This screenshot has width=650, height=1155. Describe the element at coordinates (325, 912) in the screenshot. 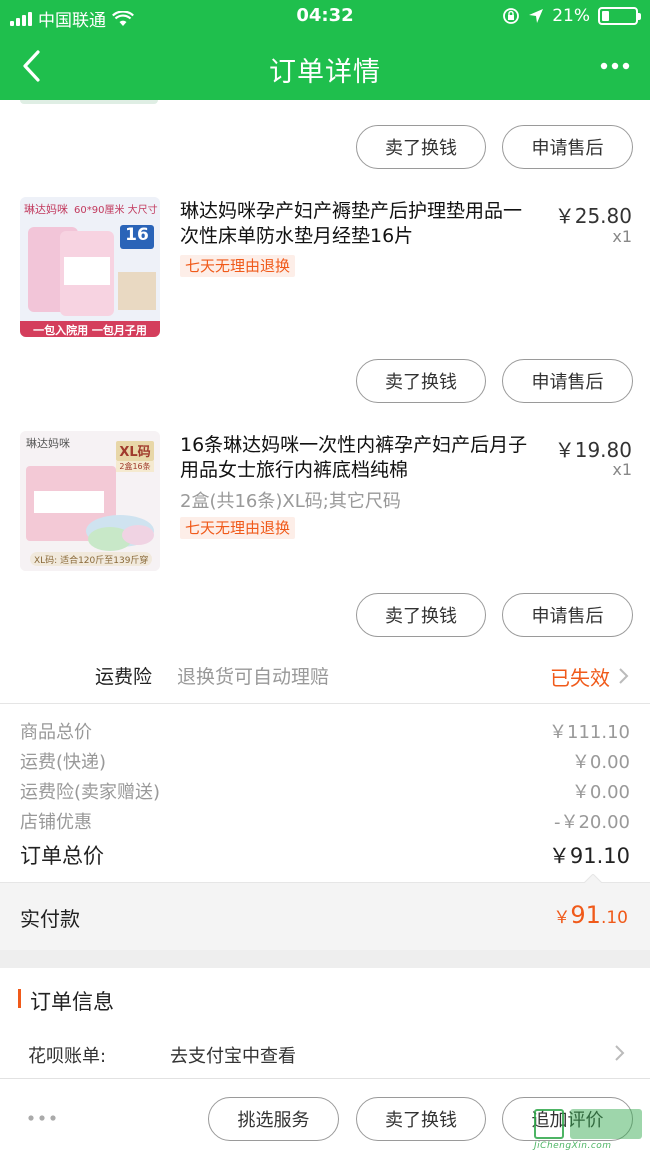

I see `paid-section: 实付款 ￥91.10` at that location.